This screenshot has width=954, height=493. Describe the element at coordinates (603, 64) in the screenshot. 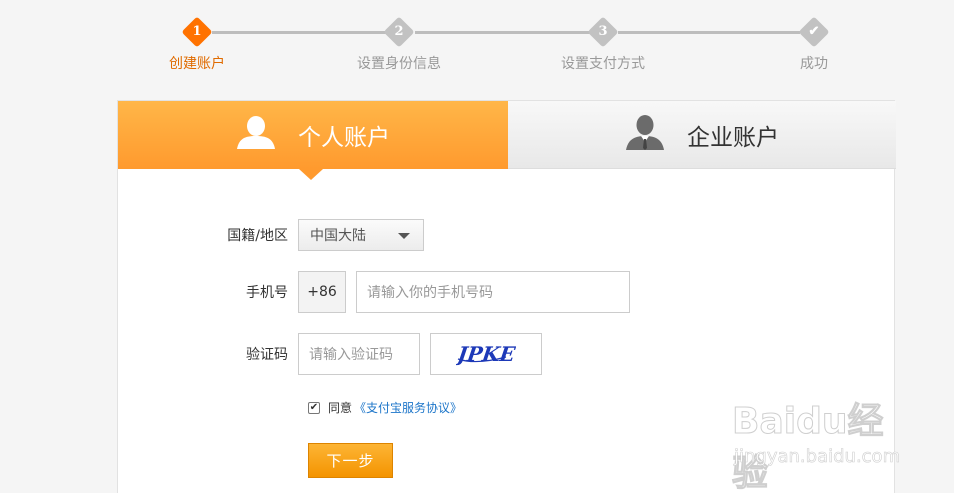

I see `step-label: 设置支付方式` at that location.